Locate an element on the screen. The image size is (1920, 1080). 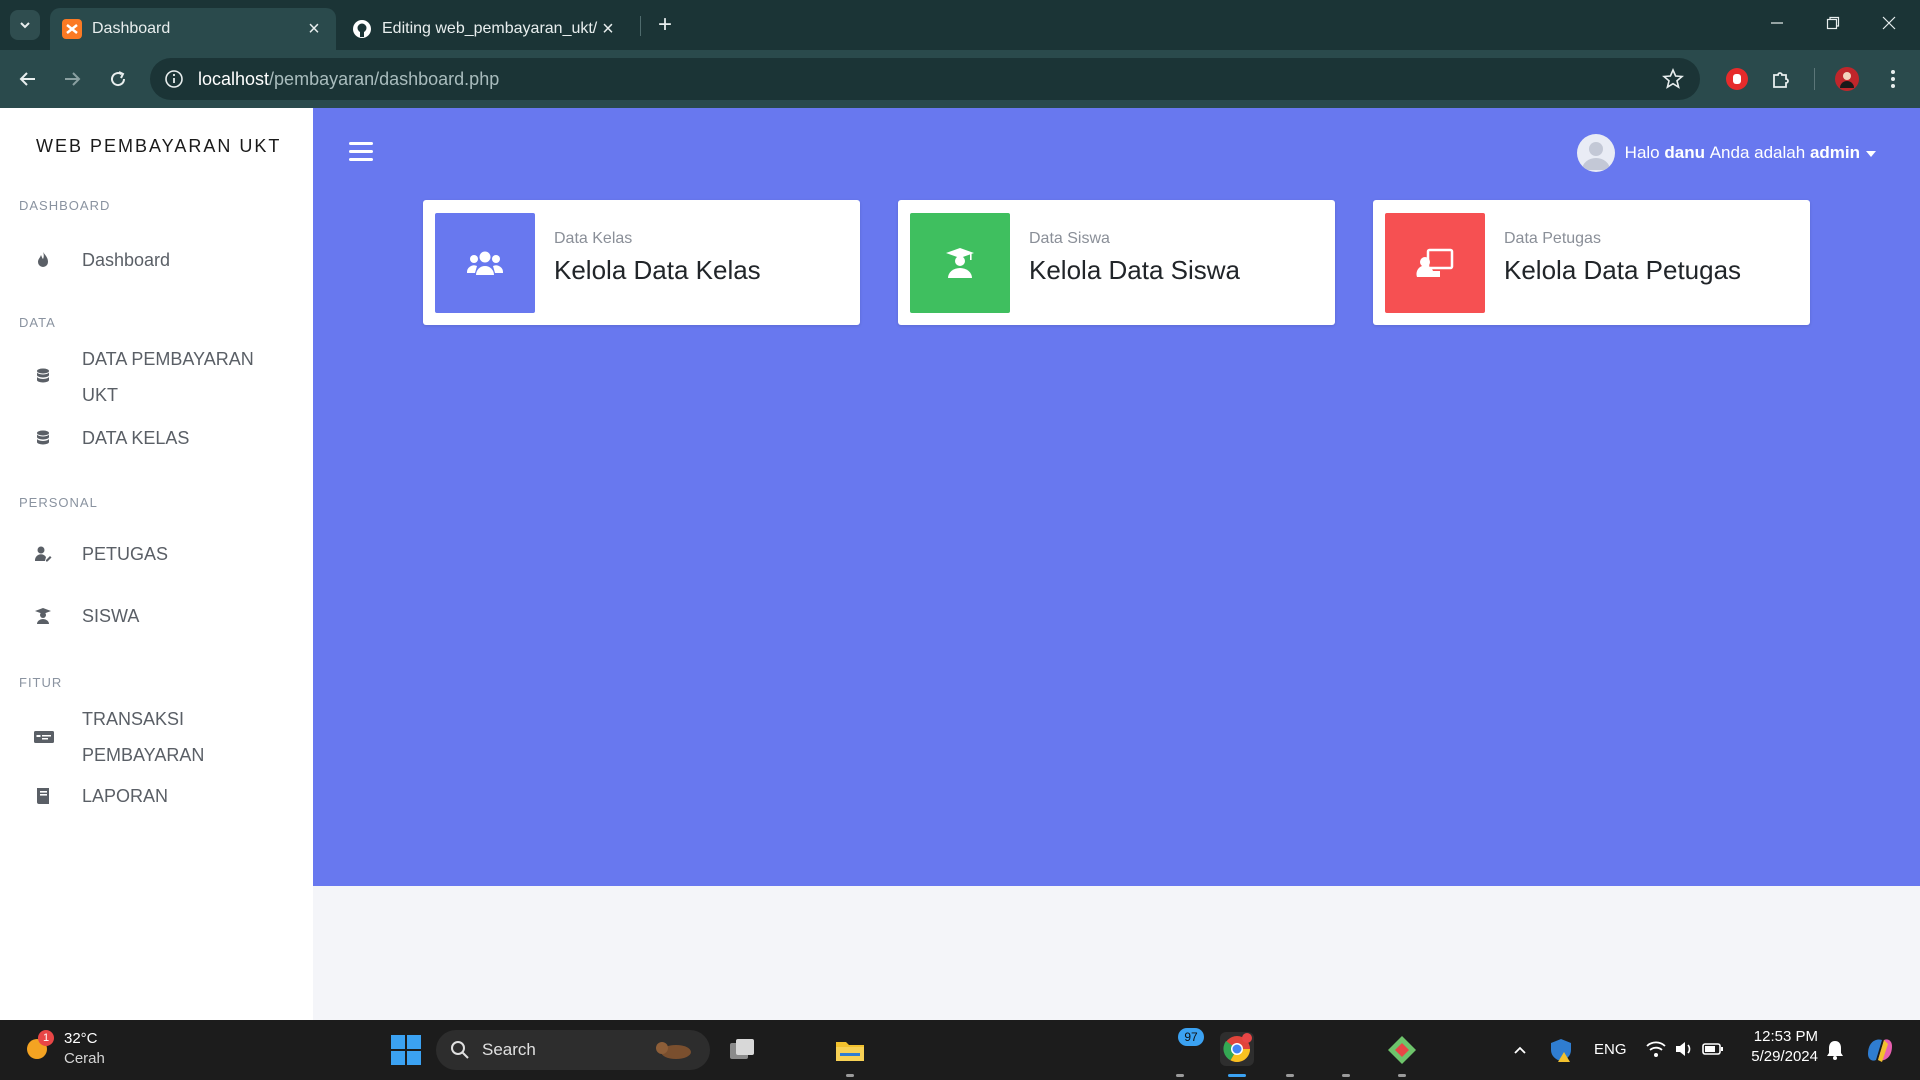
app-diamond-icon is located at coordinates (1402, 1050).